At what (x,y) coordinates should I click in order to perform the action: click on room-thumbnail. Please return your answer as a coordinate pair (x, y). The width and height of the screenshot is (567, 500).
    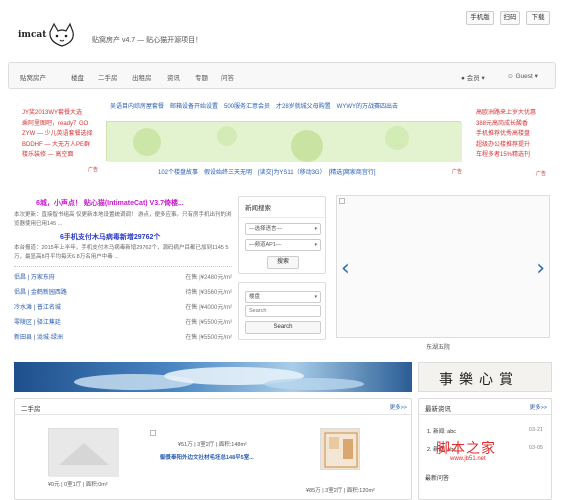
    Looking at the image, I should click on (340, 449).